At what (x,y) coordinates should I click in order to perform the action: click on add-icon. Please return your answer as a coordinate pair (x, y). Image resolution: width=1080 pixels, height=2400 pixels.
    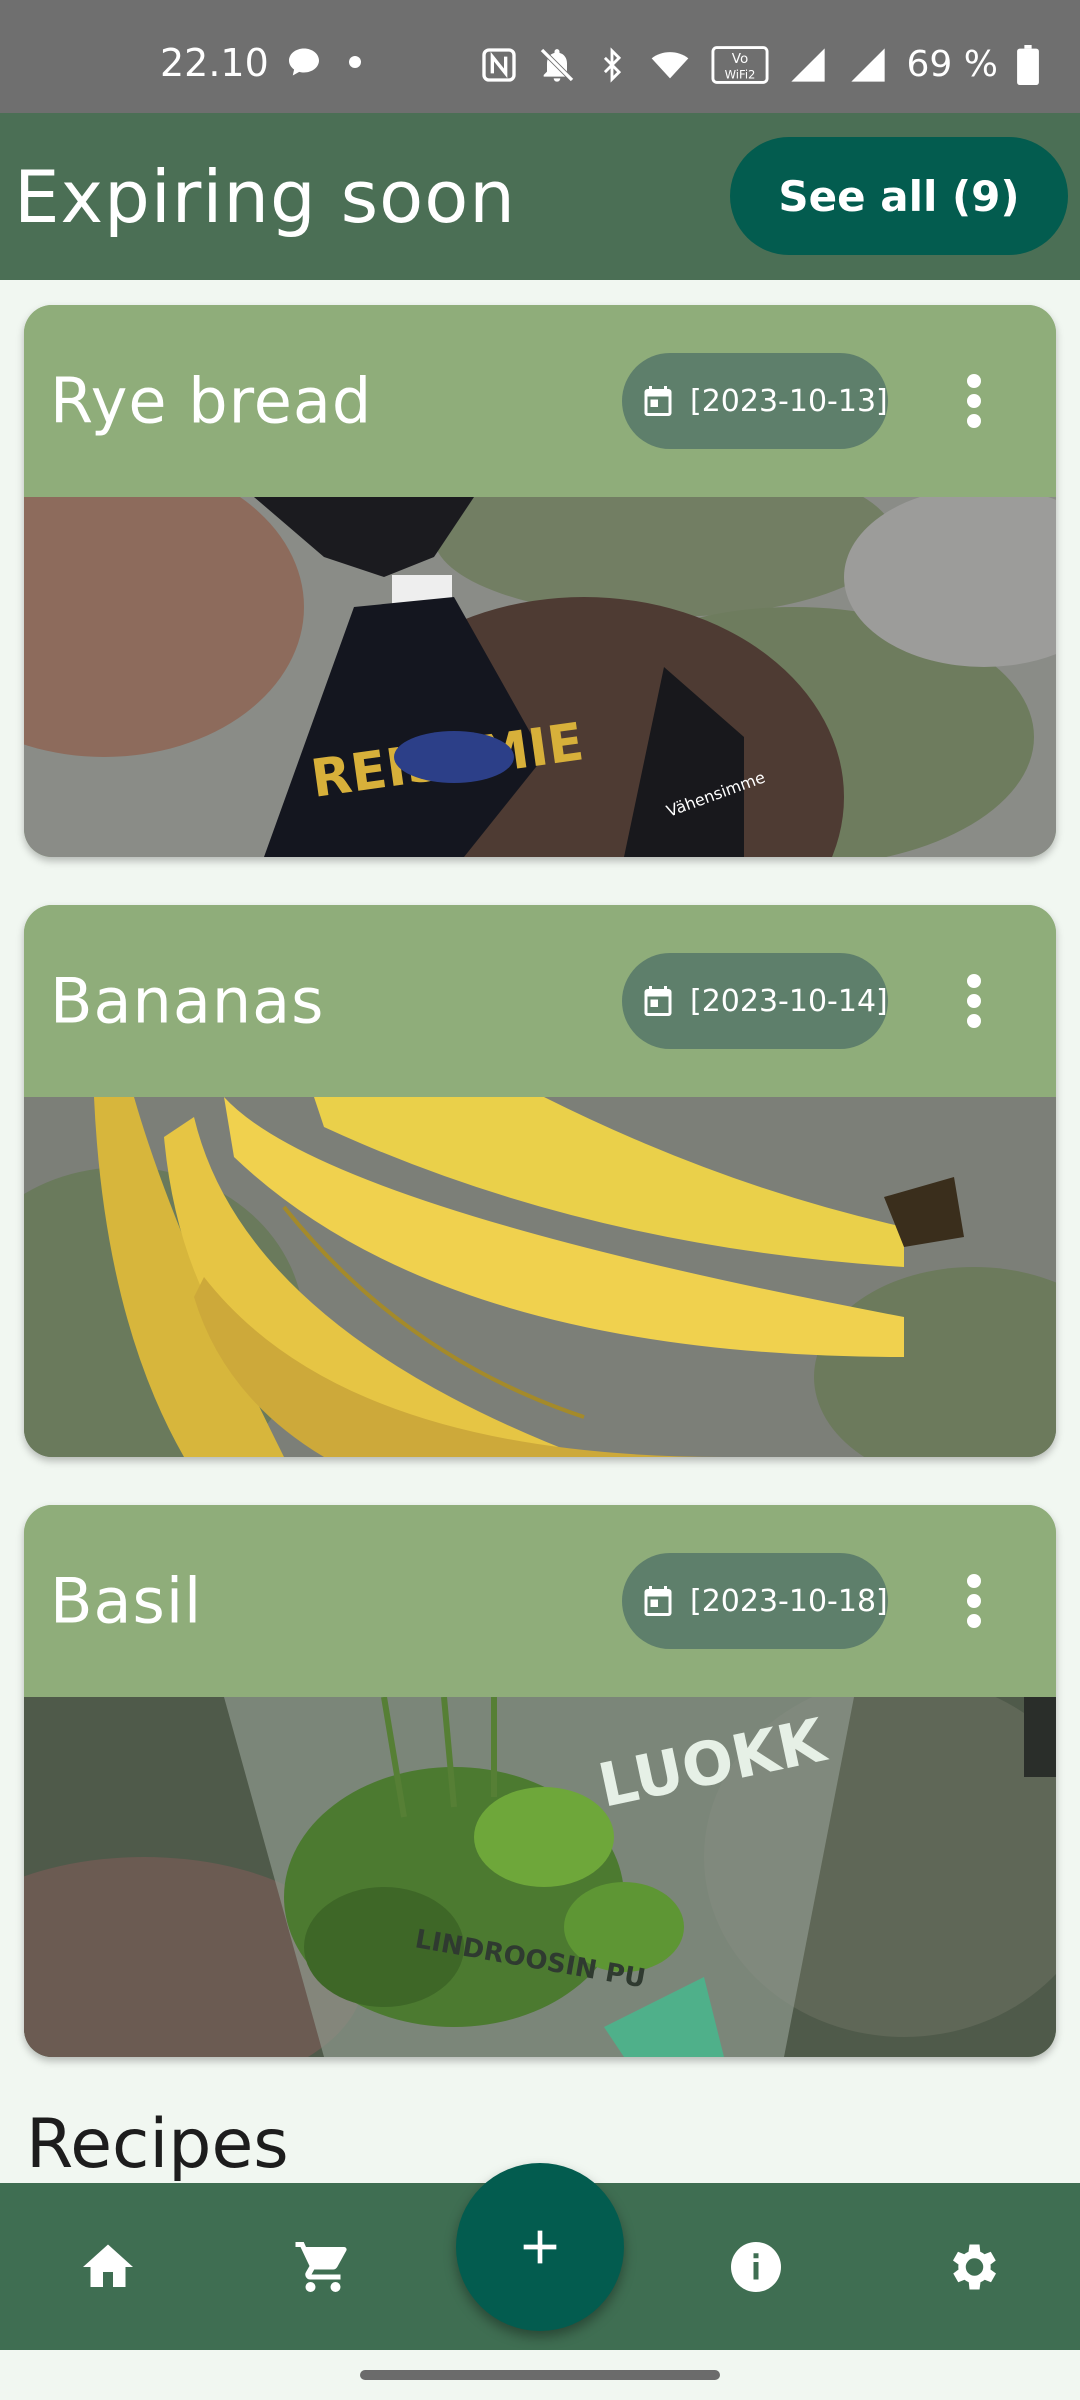
    Looking at the image, I should click on (540, 2247).